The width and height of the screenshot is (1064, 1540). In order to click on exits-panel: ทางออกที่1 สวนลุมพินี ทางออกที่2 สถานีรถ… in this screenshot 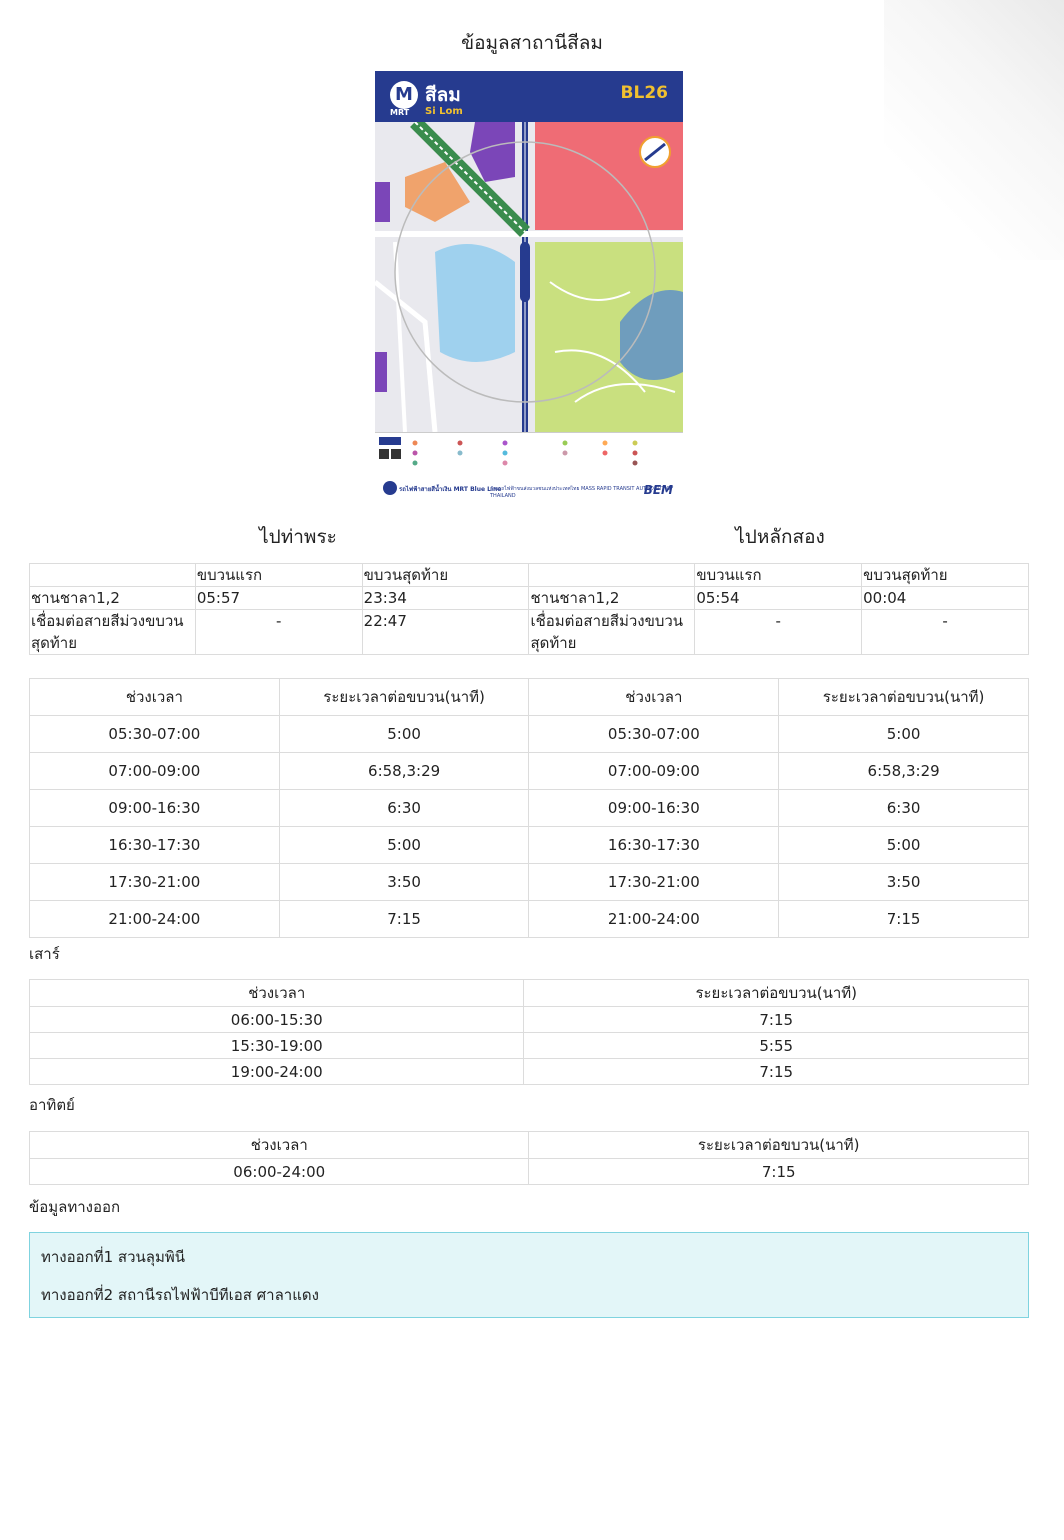, I will do `click(529, 1275)`.